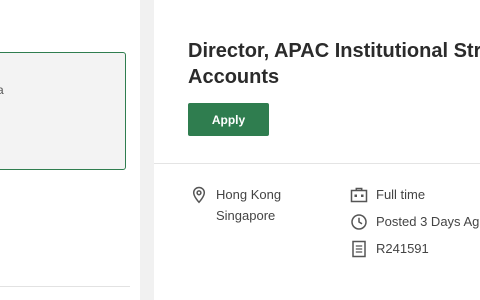  I want to click on panel-gap, so click(147, 150).